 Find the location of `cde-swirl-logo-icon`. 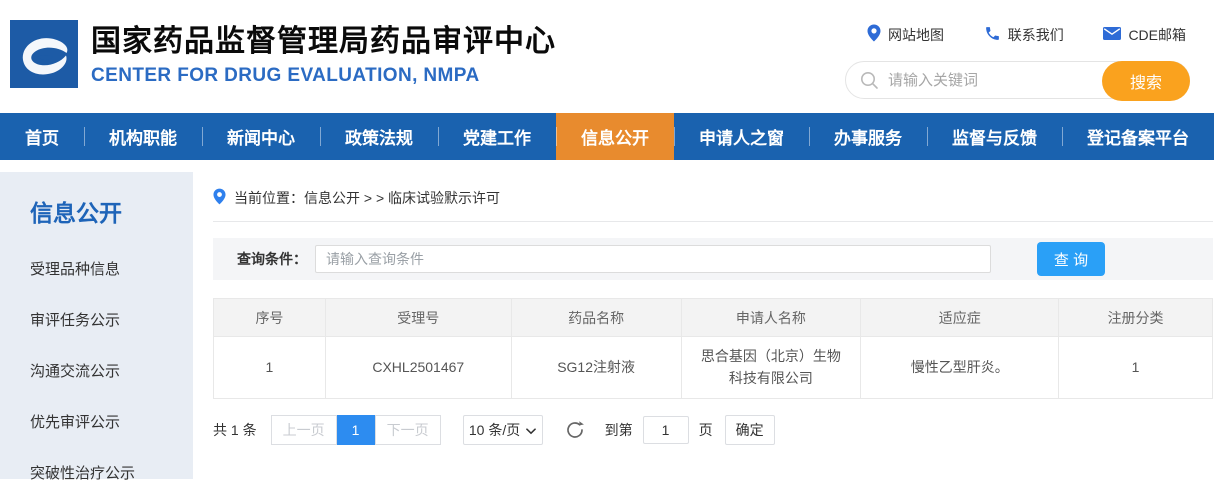

cde-swirl-logo-icon is located at coordinates (44, 54).